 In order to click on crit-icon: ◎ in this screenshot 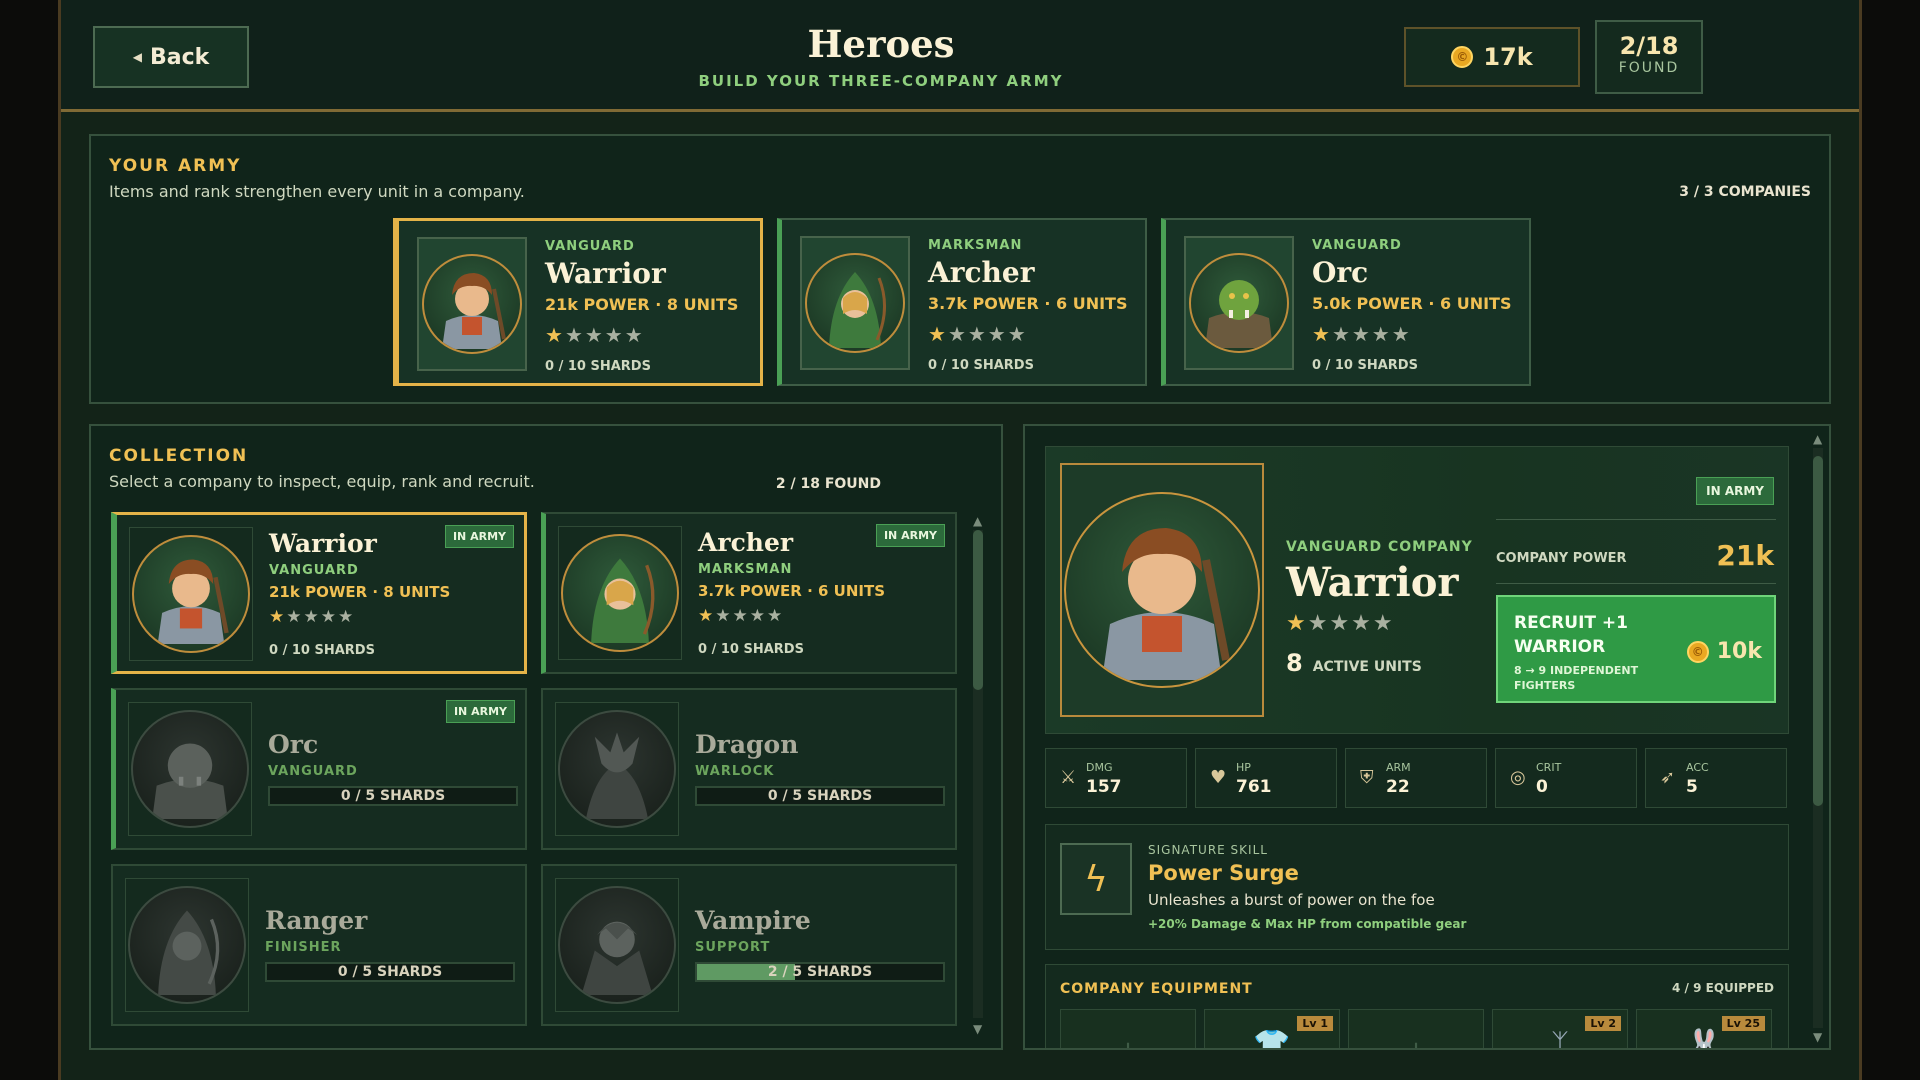, I will do `click(1518, 777)`.